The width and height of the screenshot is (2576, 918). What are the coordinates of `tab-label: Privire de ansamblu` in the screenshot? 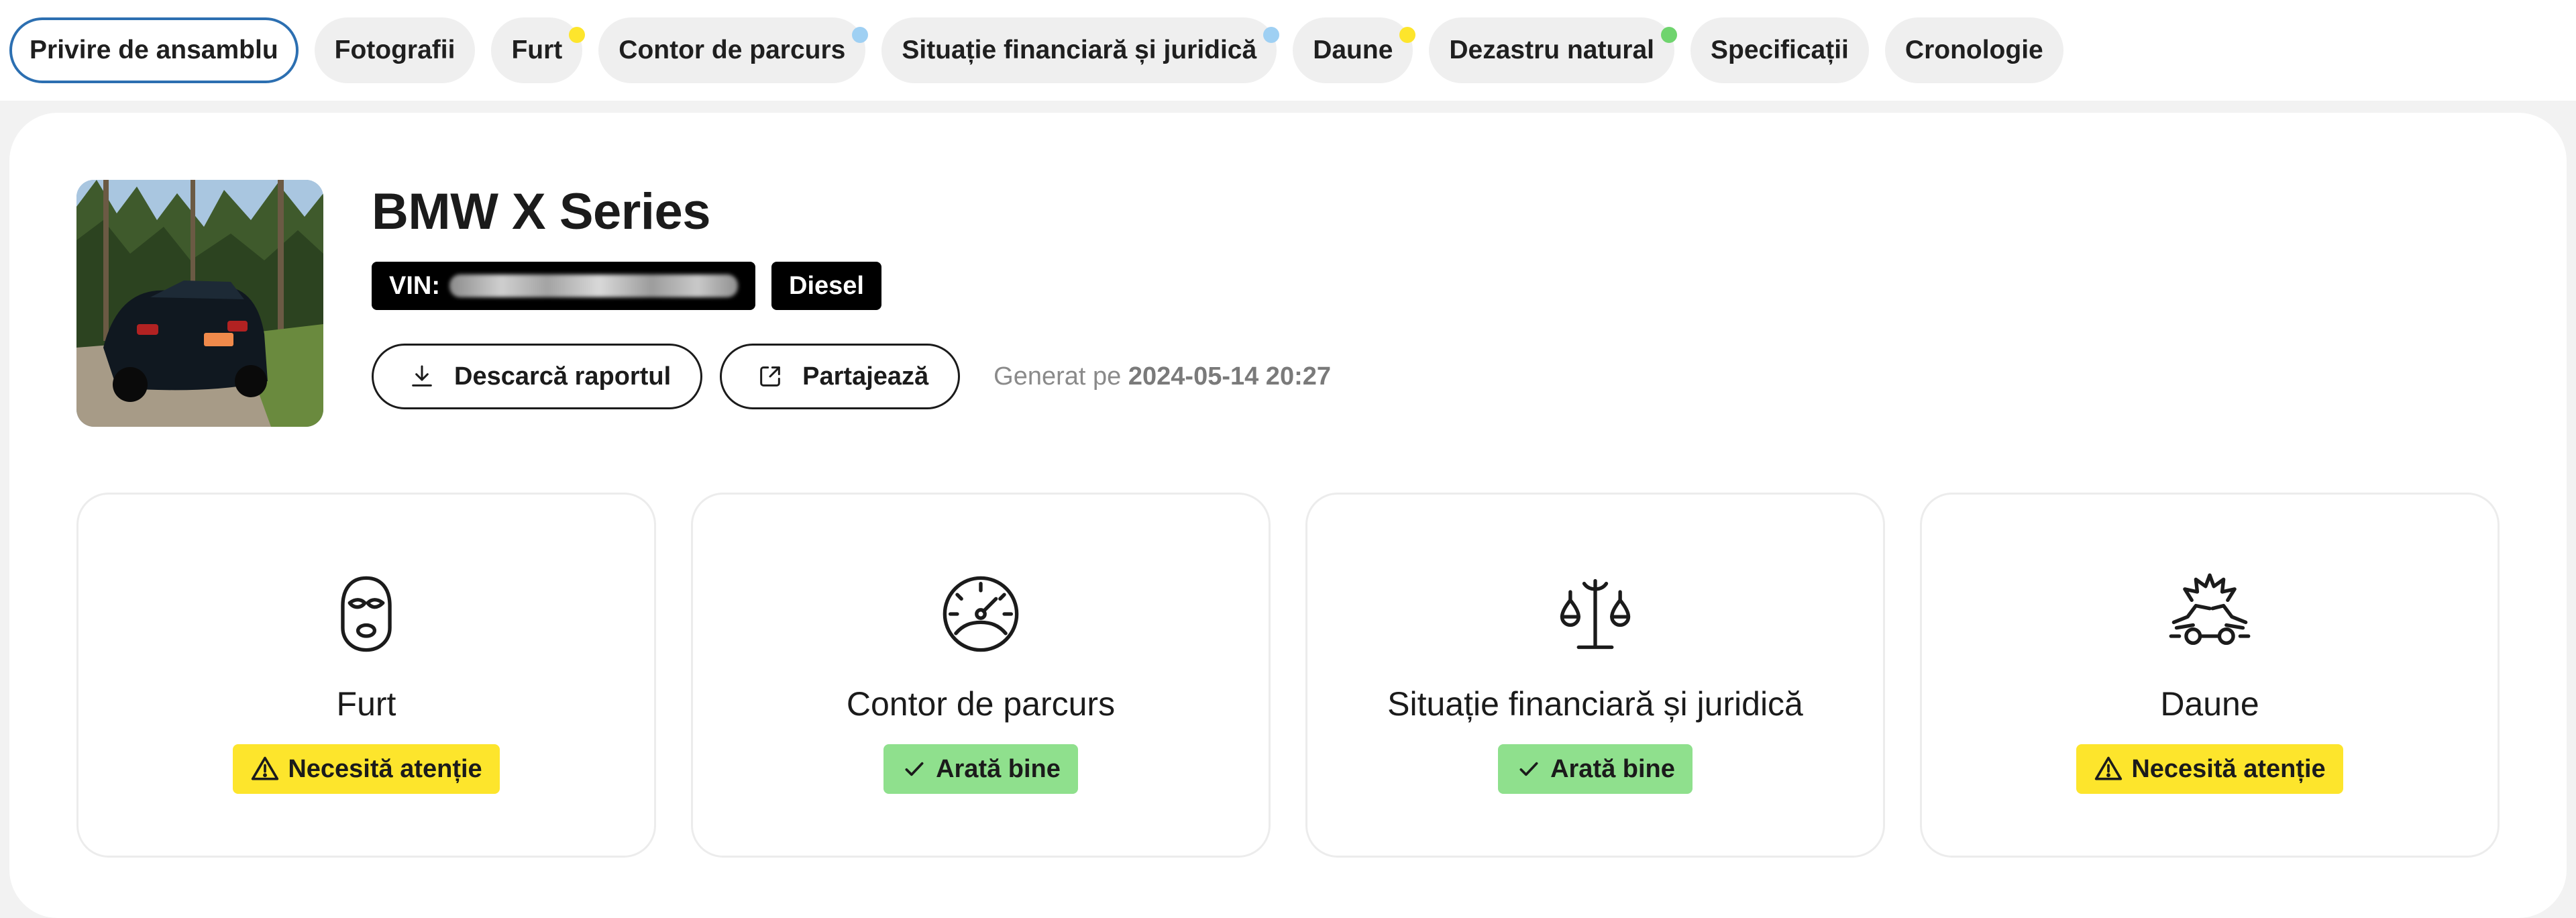 It's located at (154, 50).